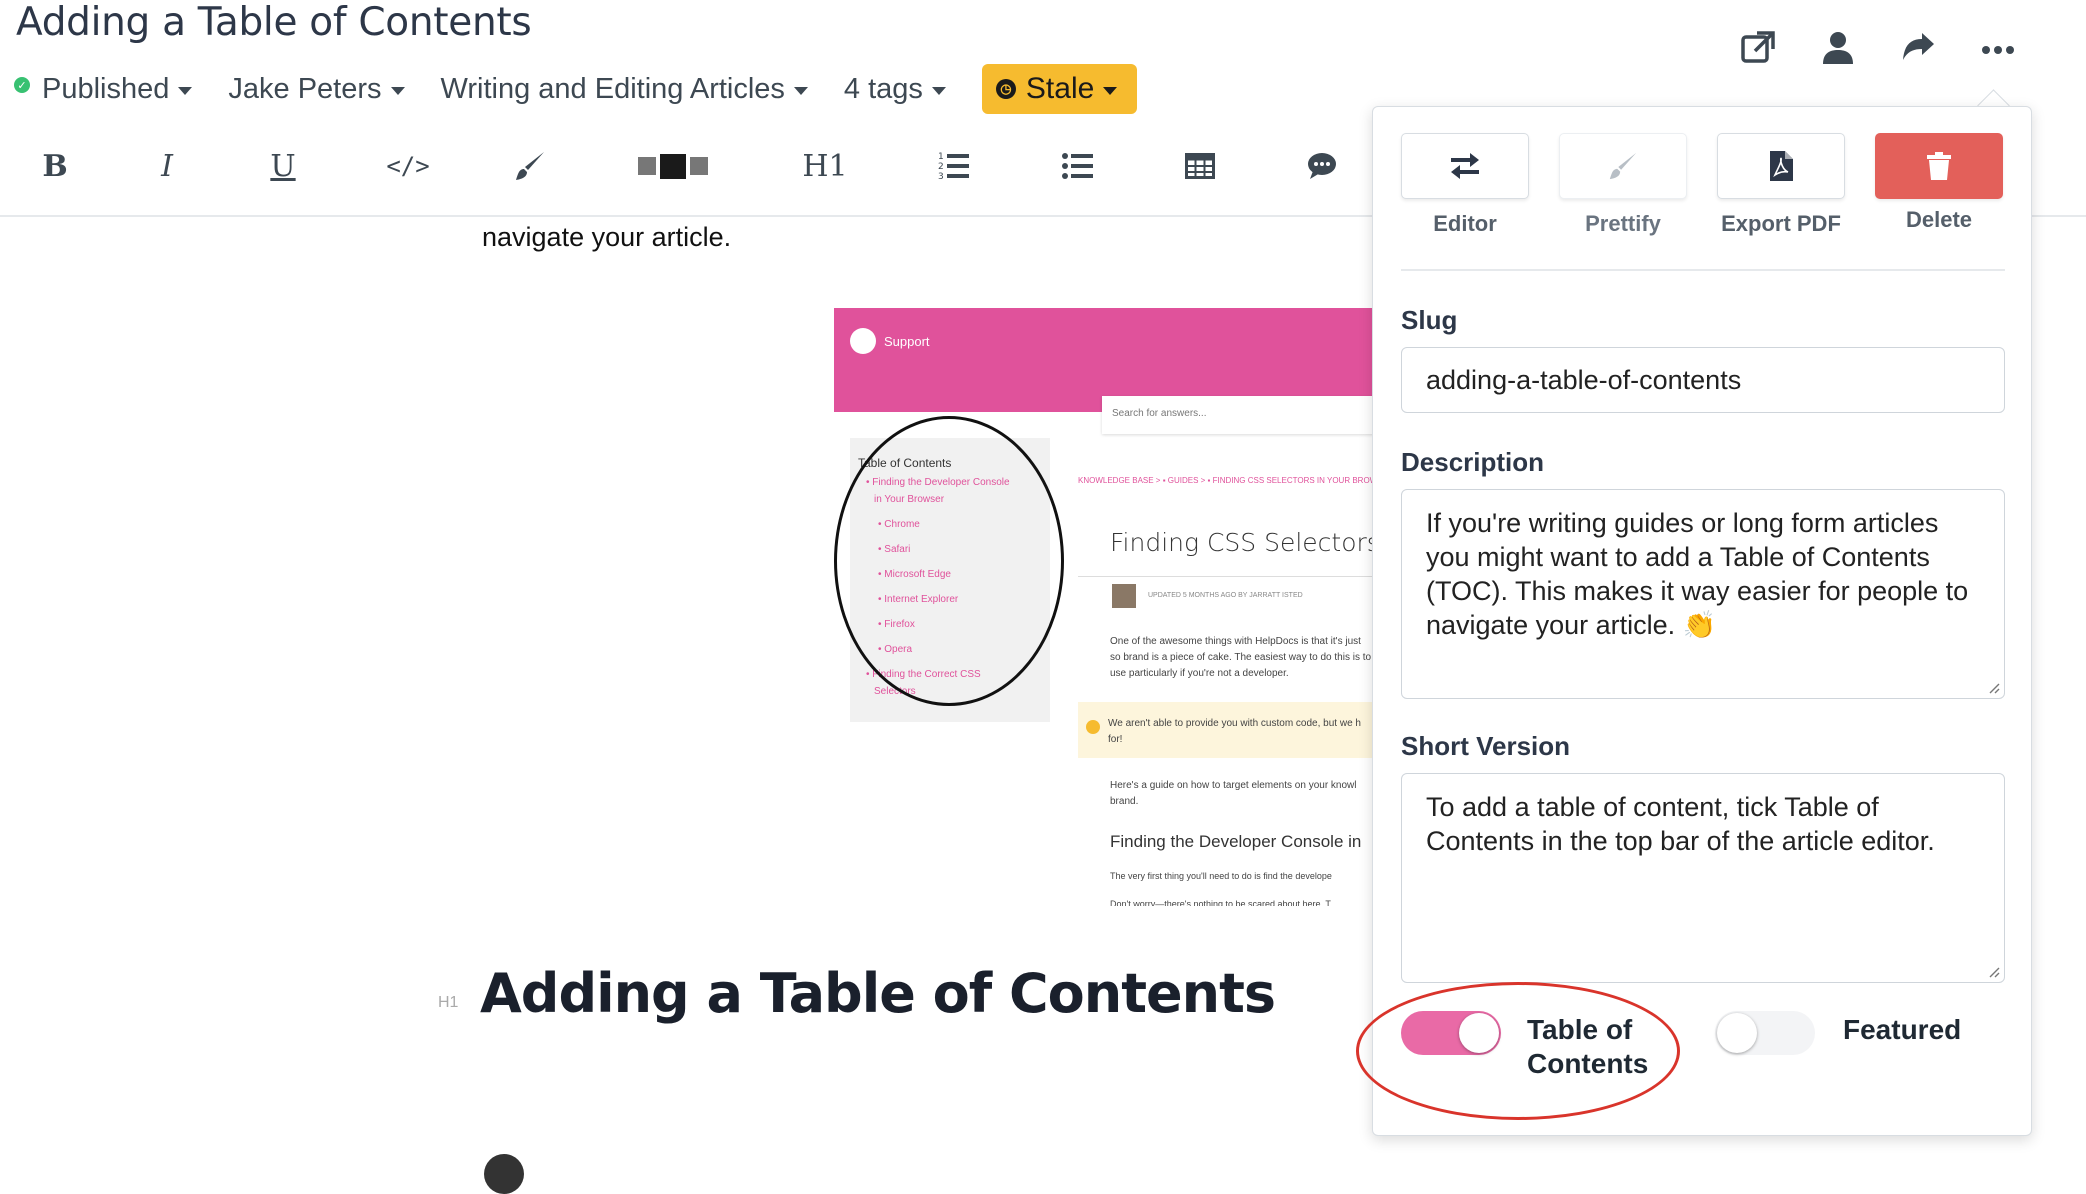 This screenshot has width=2086, height=1194. Describe the element at coordinates (167, 166) in the screenshot. I see `italic-button: I` at that location.